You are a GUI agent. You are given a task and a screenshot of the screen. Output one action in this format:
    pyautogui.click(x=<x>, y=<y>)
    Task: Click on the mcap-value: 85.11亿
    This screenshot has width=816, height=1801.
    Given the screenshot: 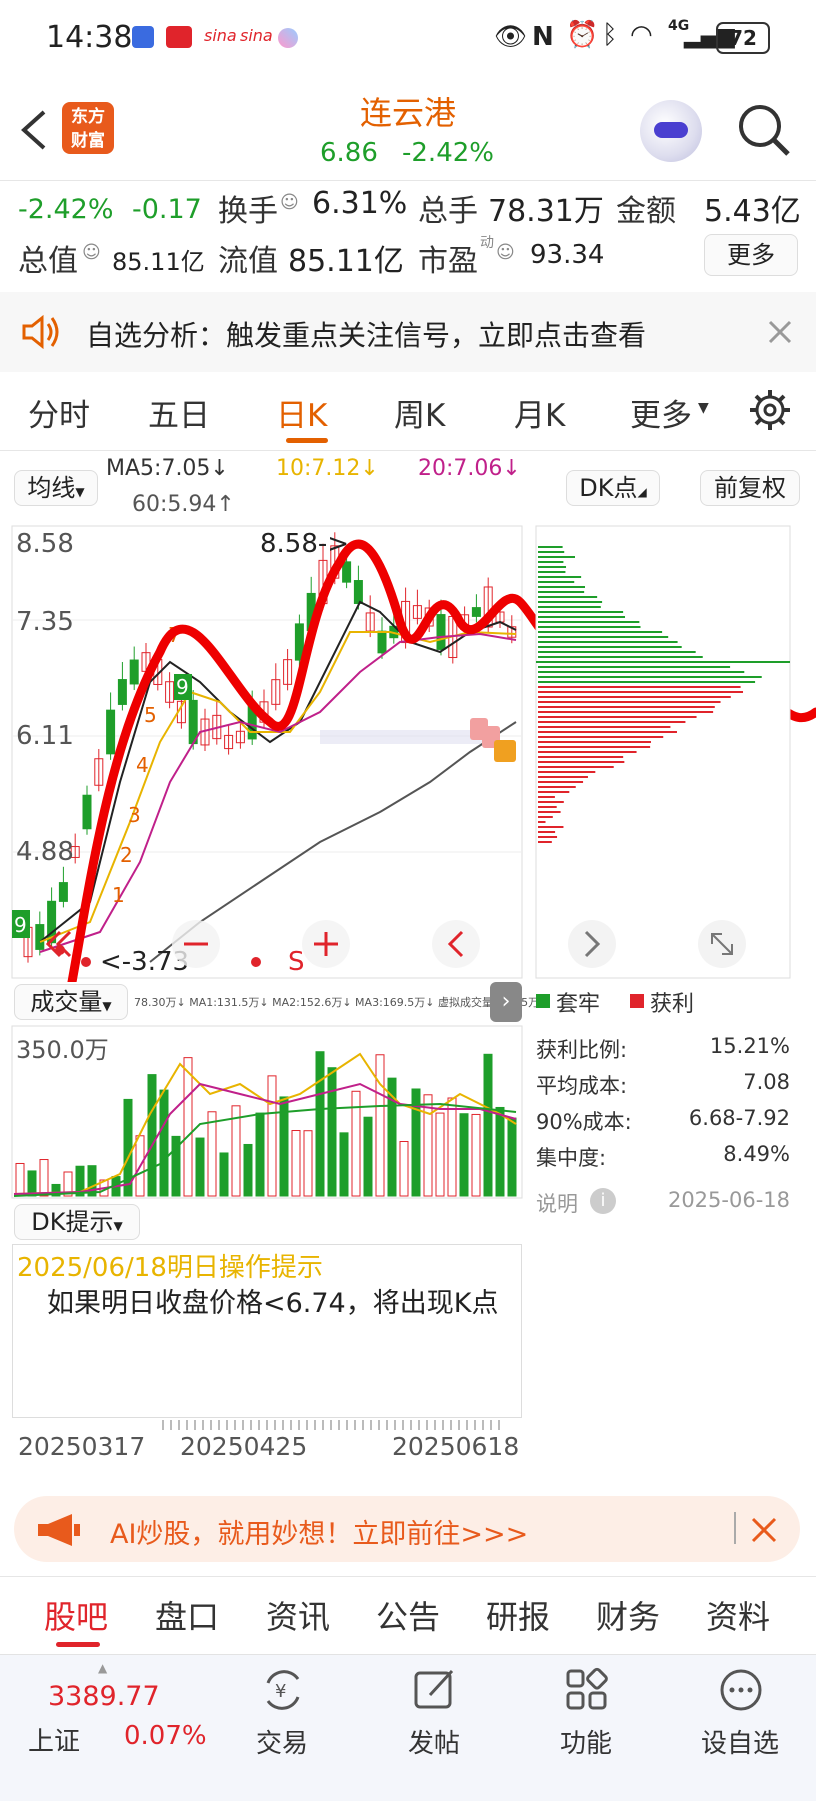 What is the action you would take?
    pyautogui.click(x=158, y=262)
    